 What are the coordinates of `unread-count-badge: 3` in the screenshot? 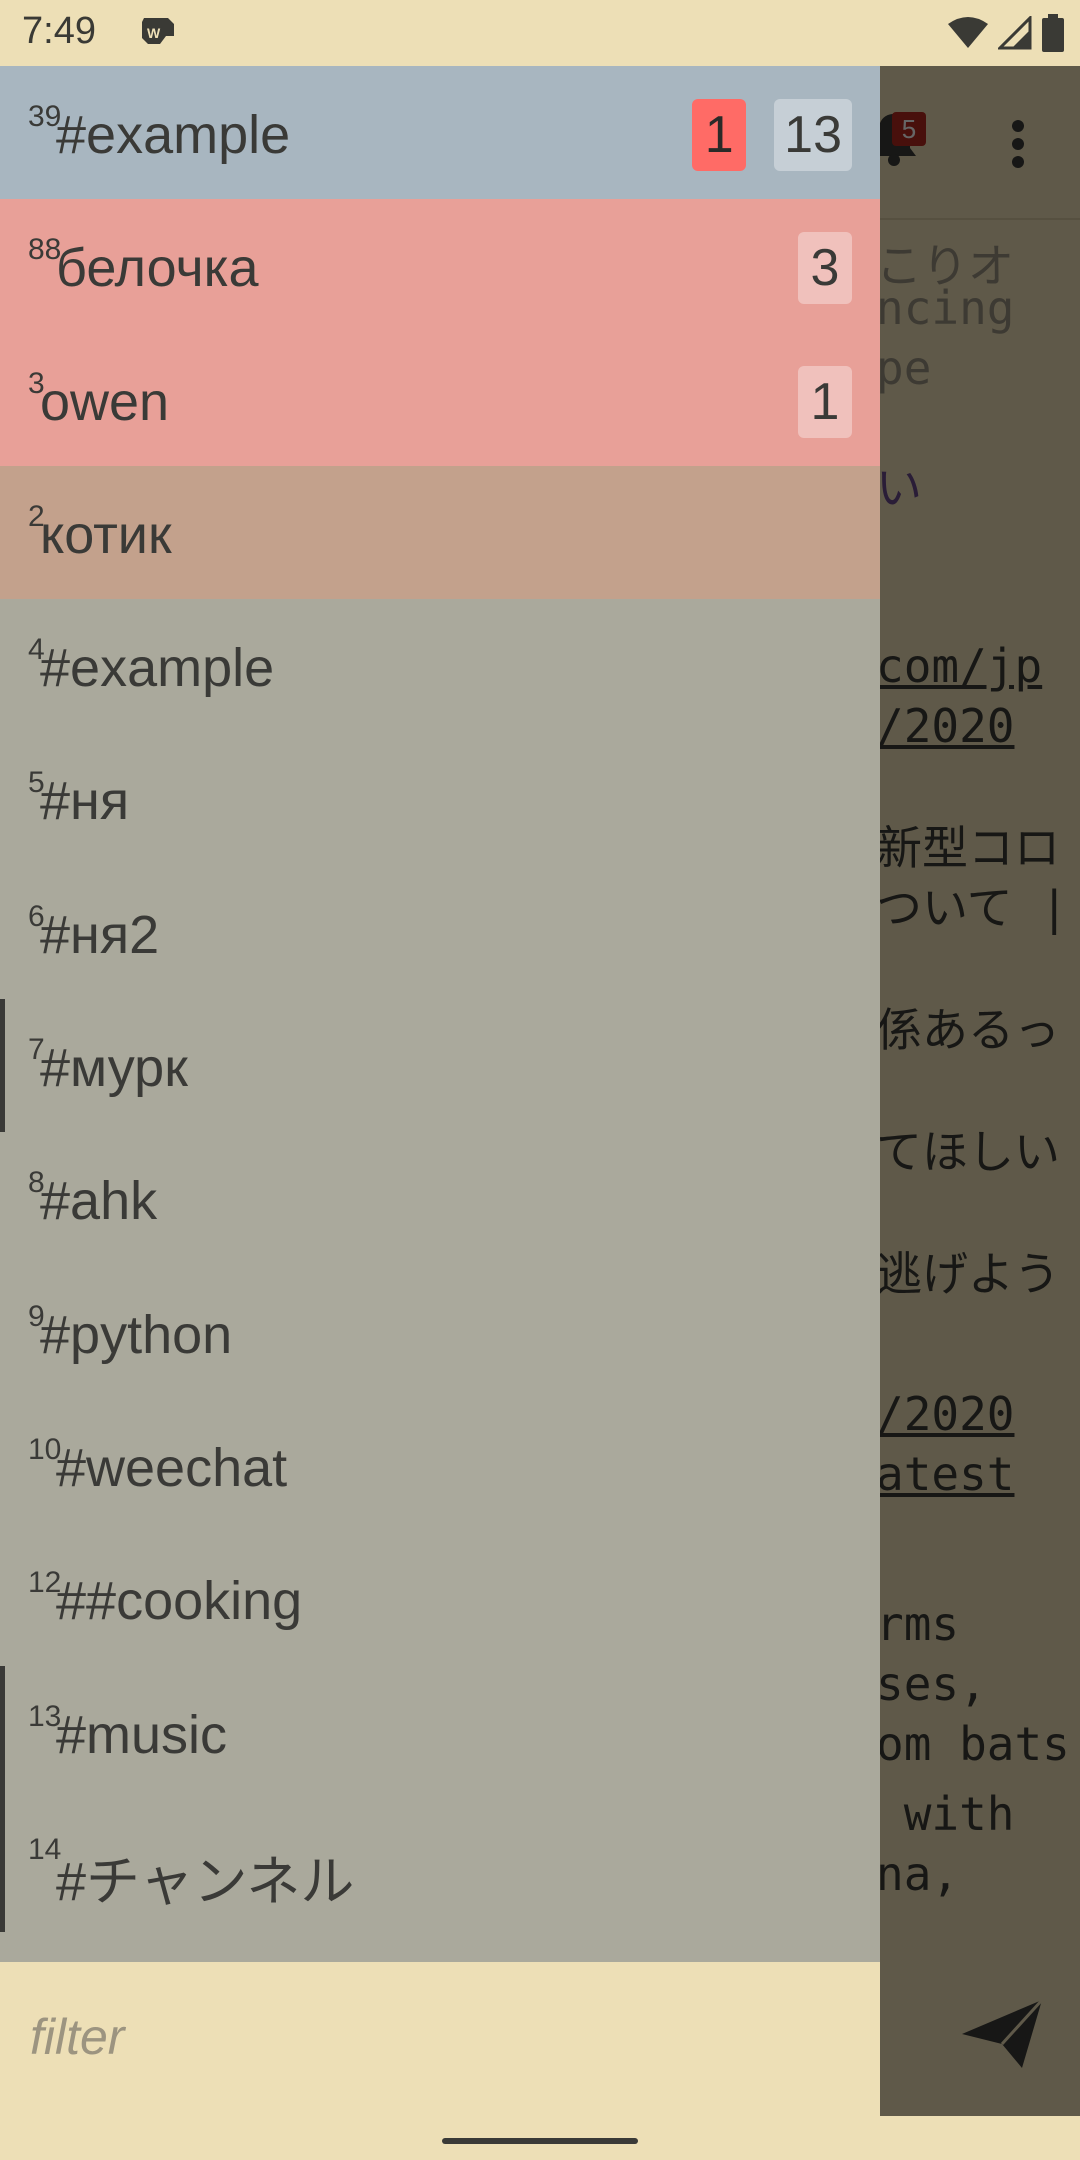 It's located at (825, 268).